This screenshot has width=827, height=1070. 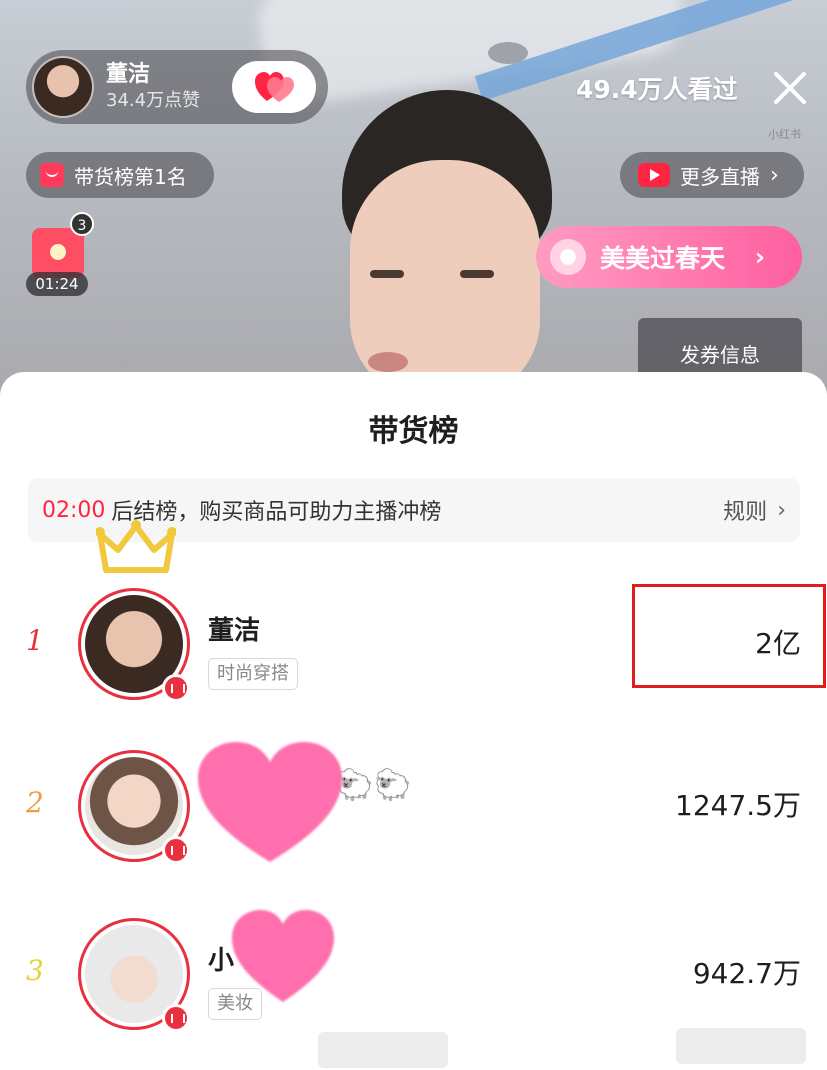 I want to click on event-label: 美美过春天, so click(x=663, y=258).